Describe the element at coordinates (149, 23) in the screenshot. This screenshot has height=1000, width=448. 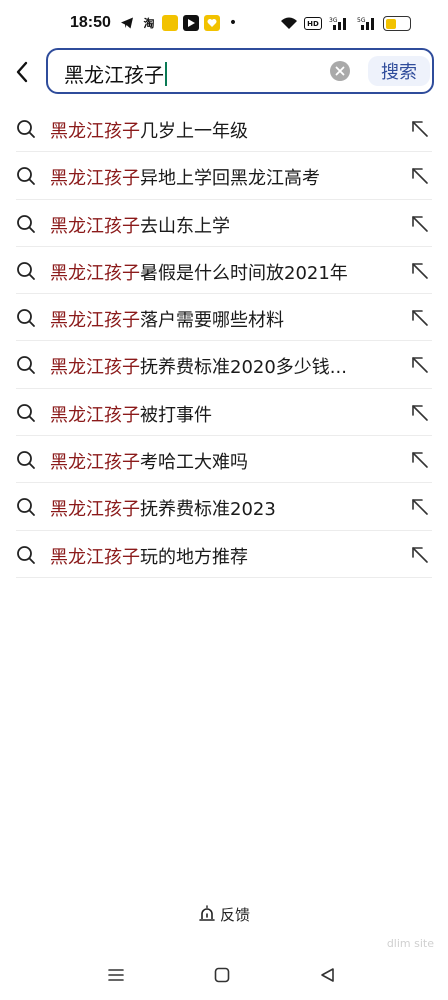
I see `taobao-icon: 淘` at that location.